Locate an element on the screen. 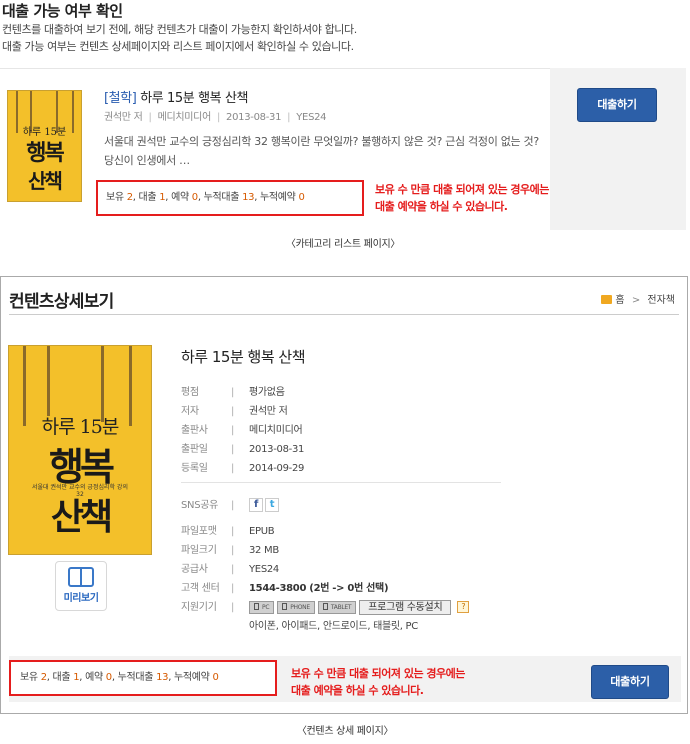  info-devices: 지원기기 | PC PHONE TABLET 프로그램 수동설치? is located at coordinates (325, 606).